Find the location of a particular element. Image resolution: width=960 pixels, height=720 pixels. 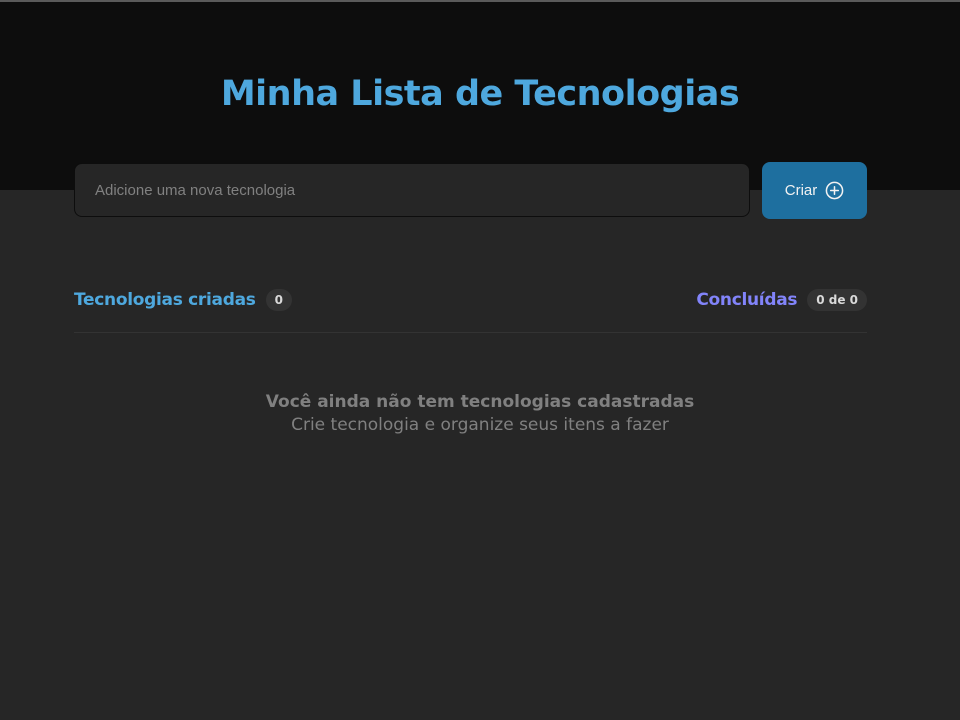

done-counter: Concluídas 0 de 0 is located at coordinates (781, 300).